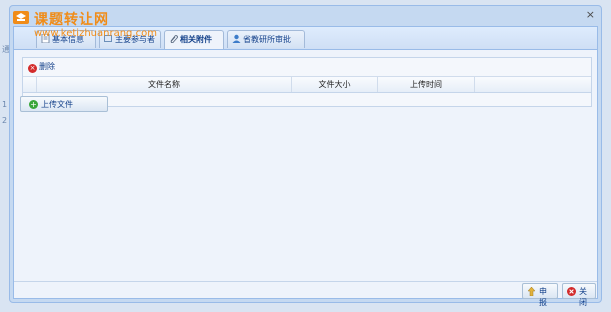 The image size is (611, 312). Describe the element at coordinates (21, 17) in the screenshot. I see `watermark-logo-icon` at that location.